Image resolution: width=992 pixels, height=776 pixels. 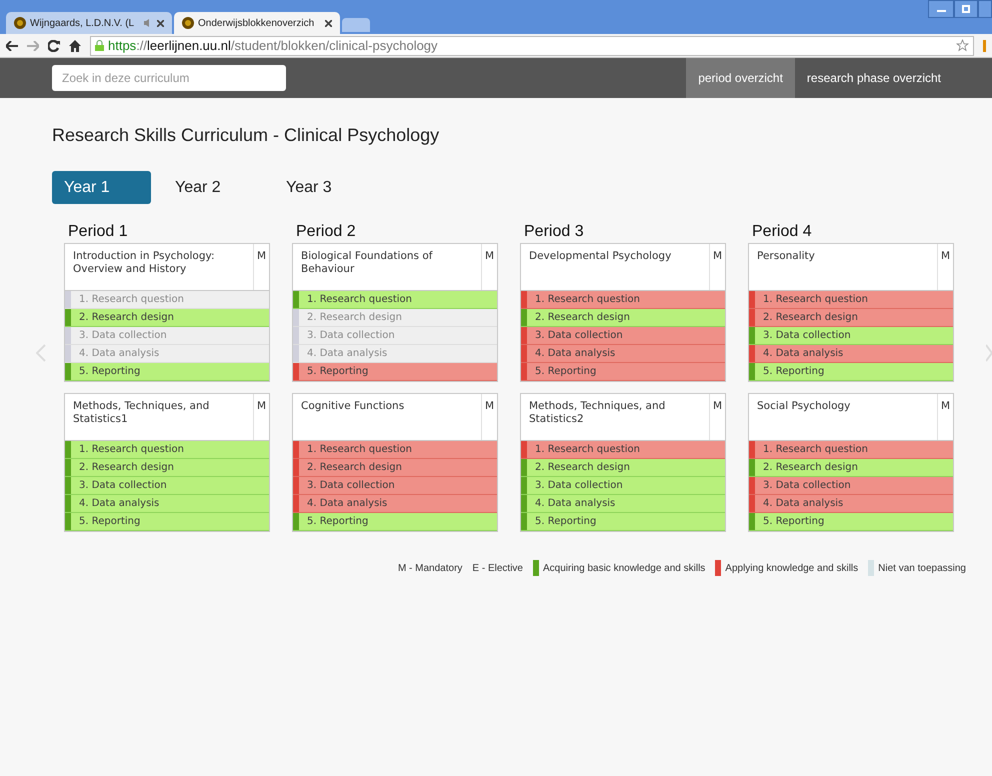 What do you see at coordinates (54, 46) in the screenshot?
I see `reload-icon` at bounding box center [54, 46].